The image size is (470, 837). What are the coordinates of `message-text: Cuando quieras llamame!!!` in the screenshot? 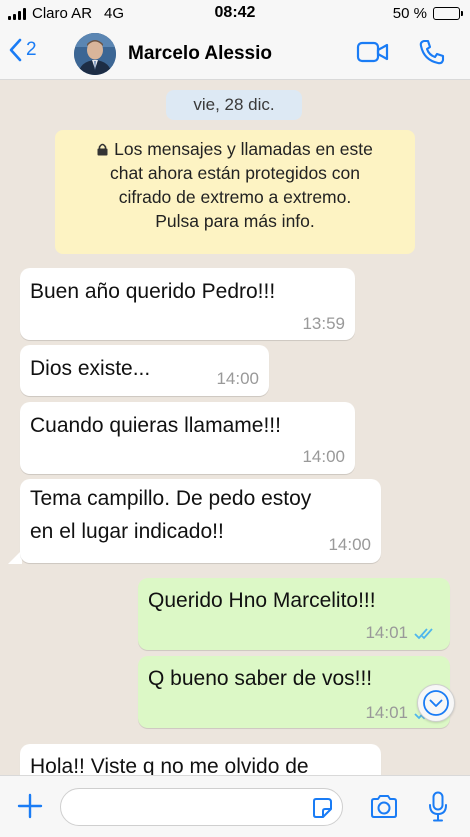 It's located at (155, 425).